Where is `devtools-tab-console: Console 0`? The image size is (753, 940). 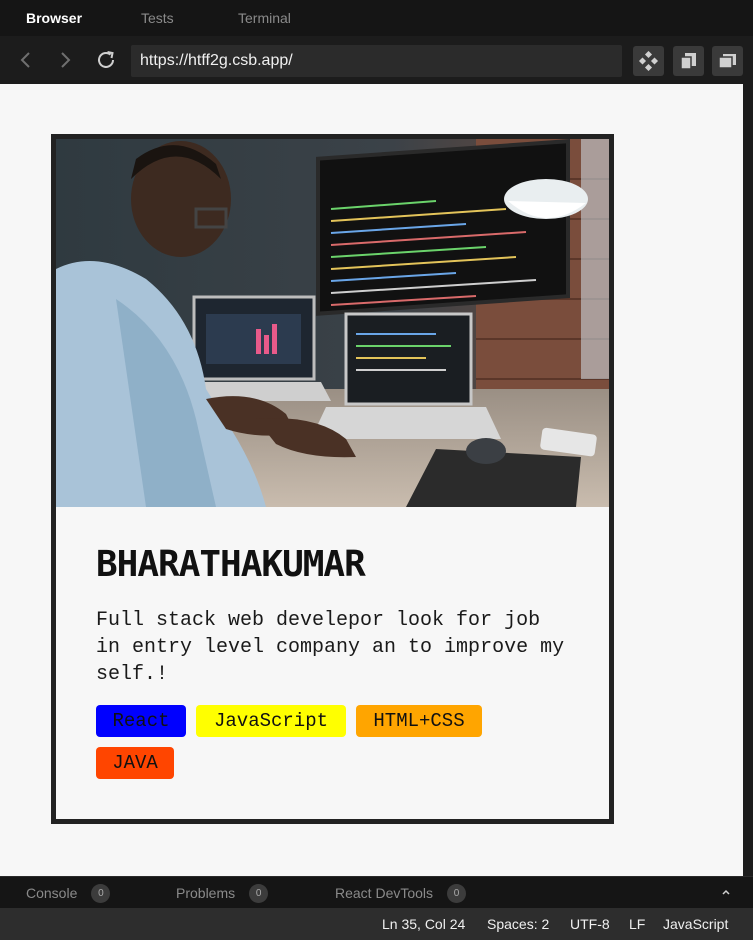 devtools-tab-console: Console 0 is located at coordinates (68, 893).